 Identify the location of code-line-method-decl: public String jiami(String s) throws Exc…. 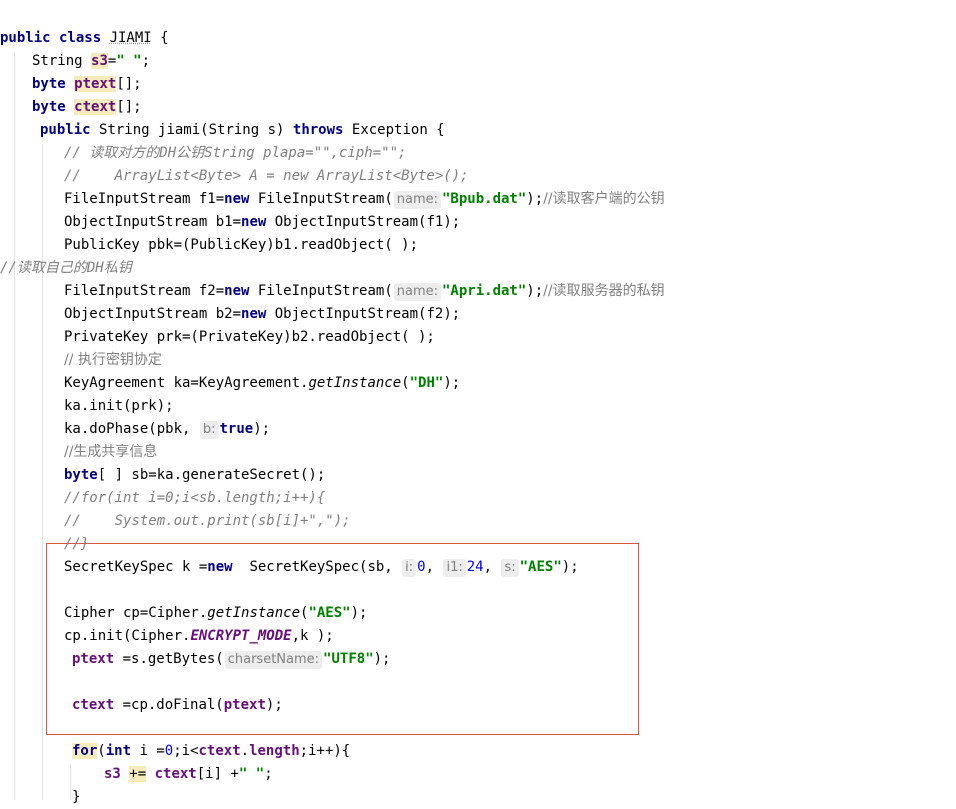
(242, 130).